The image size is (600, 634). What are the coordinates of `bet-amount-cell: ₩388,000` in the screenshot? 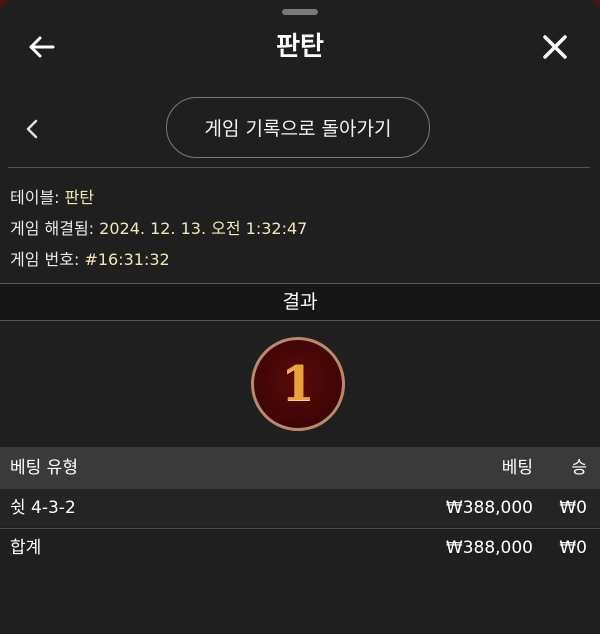 It's located at (489, 508).